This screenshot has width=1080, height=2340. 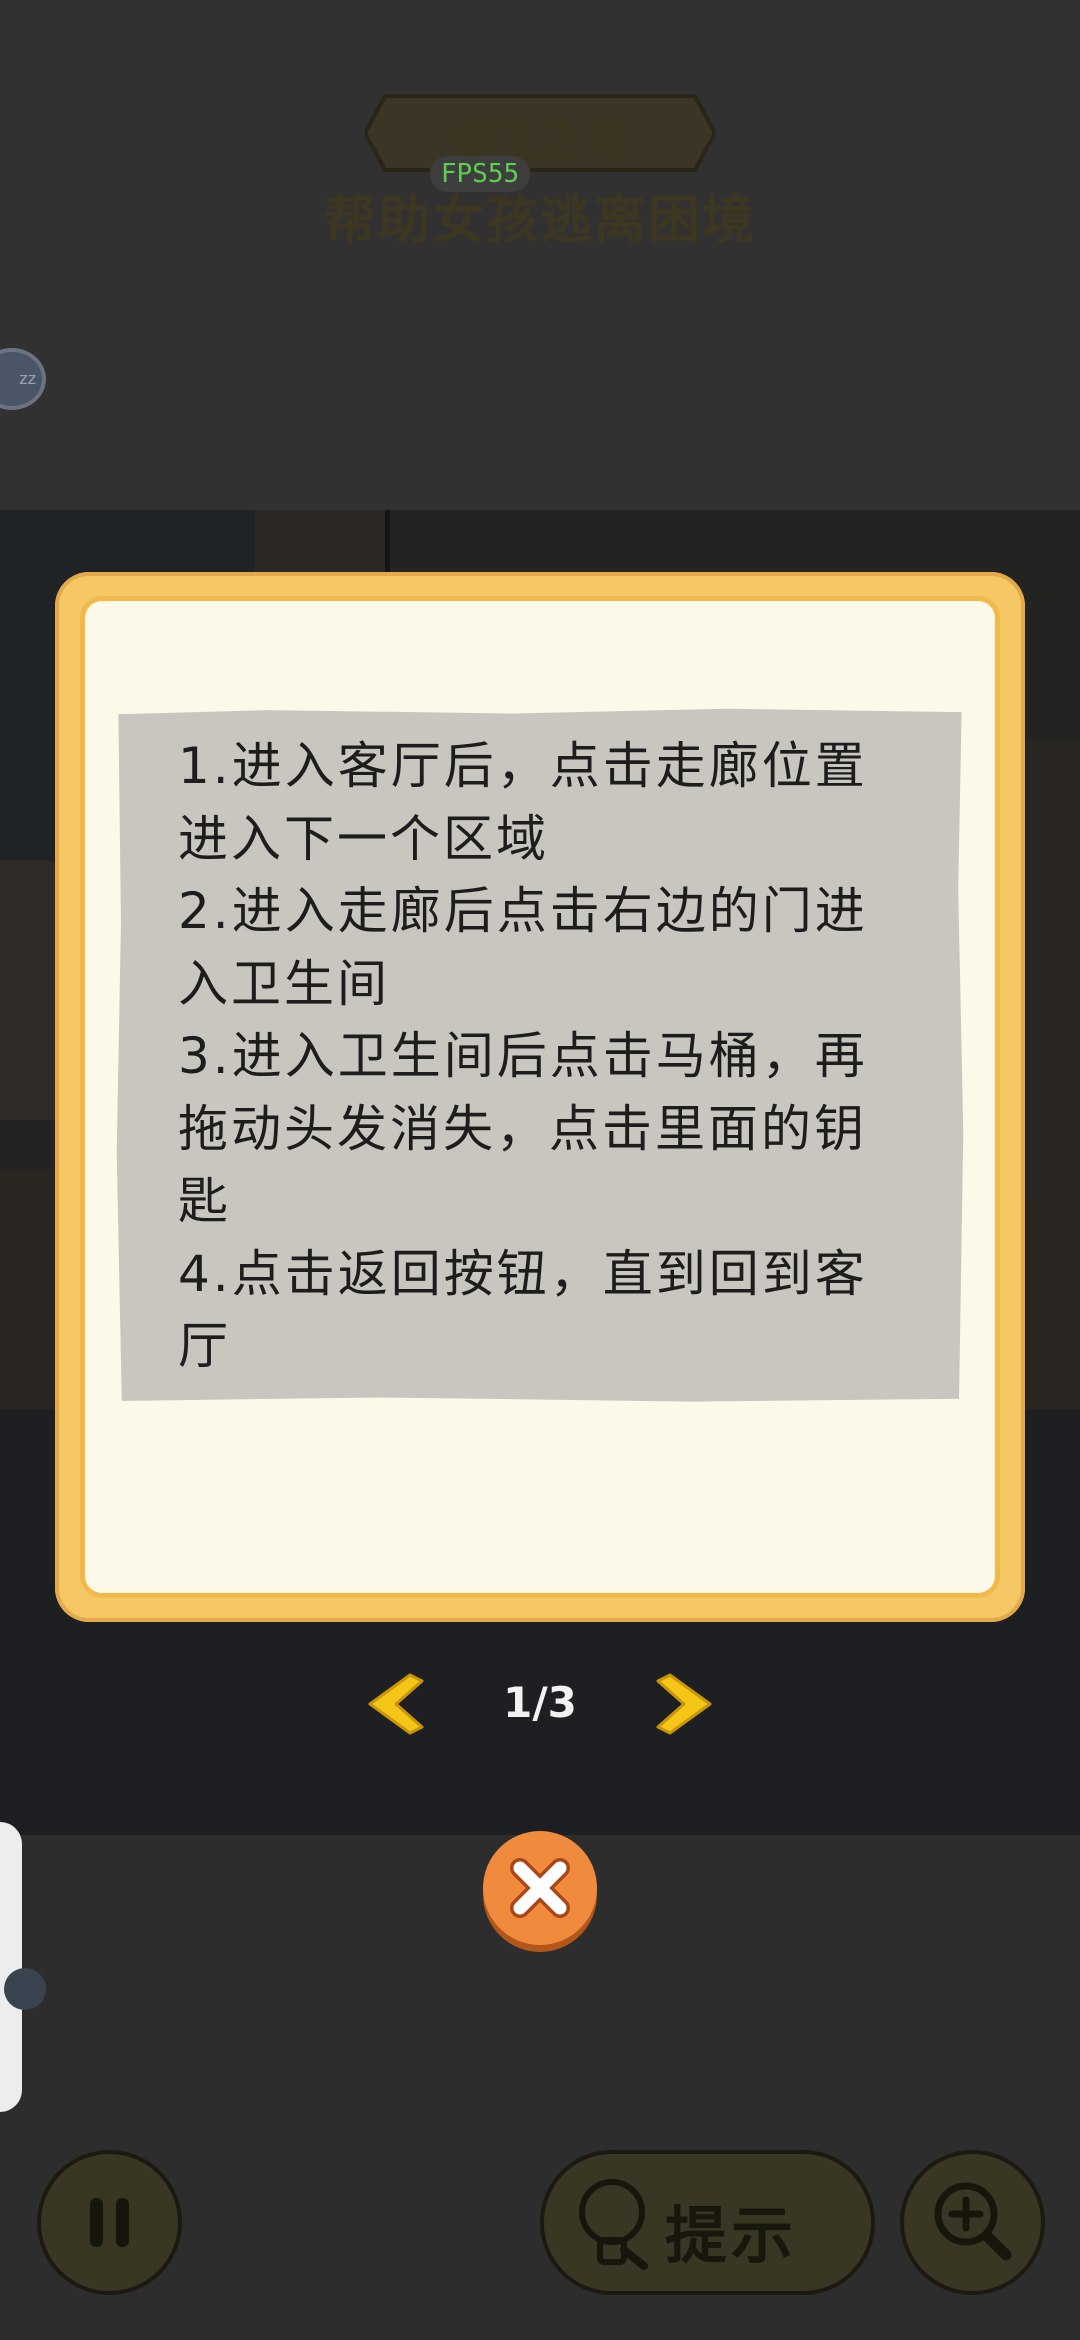 What do you see at coordinates (613, 2224) in the screenshot?
I see `lightbulb-icon` at bounding box center [613, 2224].